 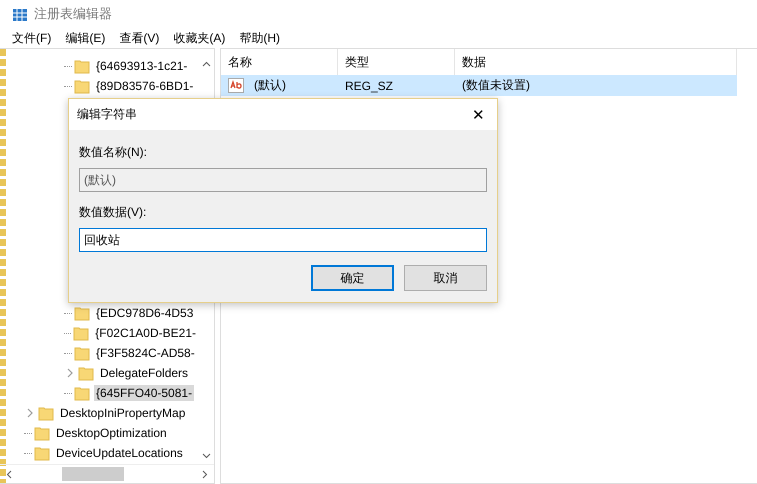 What do you see at coordinates (145, 353) in the screenshot?
I see `tree-item: {F3F5824C-AD58-` at bounding box center [145, 353].